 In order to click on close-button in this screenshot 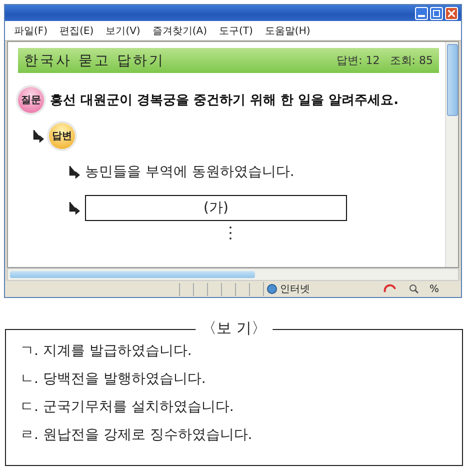, I will do `click(451, 13)`.